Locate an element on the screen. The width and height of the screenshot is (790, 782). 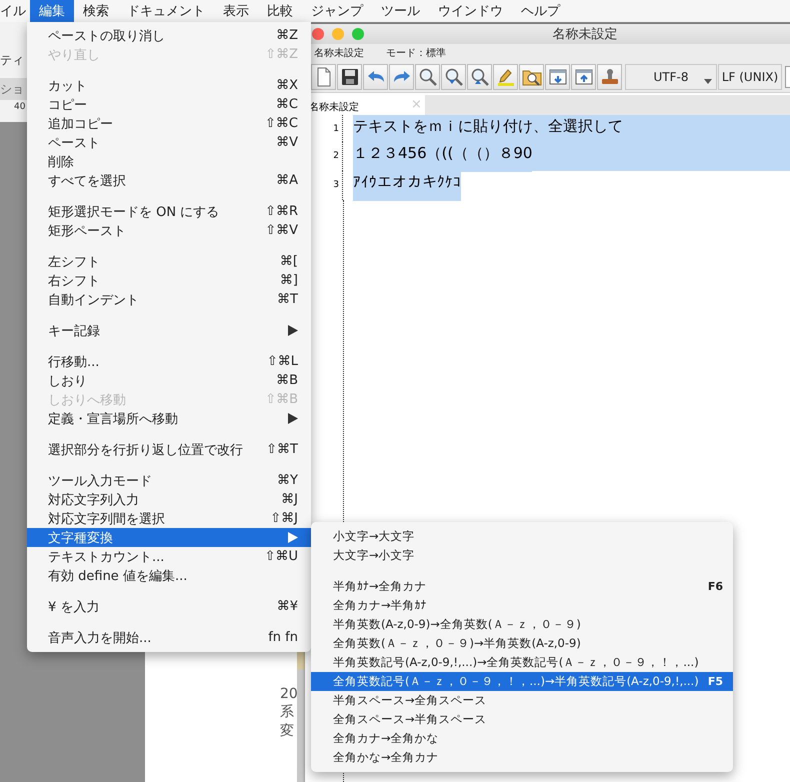
menu-item-label: ペーストの取り消し is located at coordinates (106, 36).